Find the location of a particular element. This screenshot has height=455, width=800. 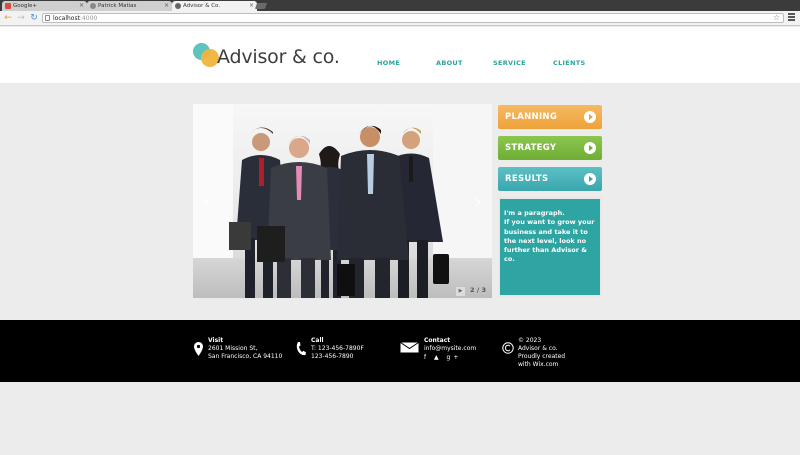

social-icons: f ▲ g+ is located at coordinates (450, 358).